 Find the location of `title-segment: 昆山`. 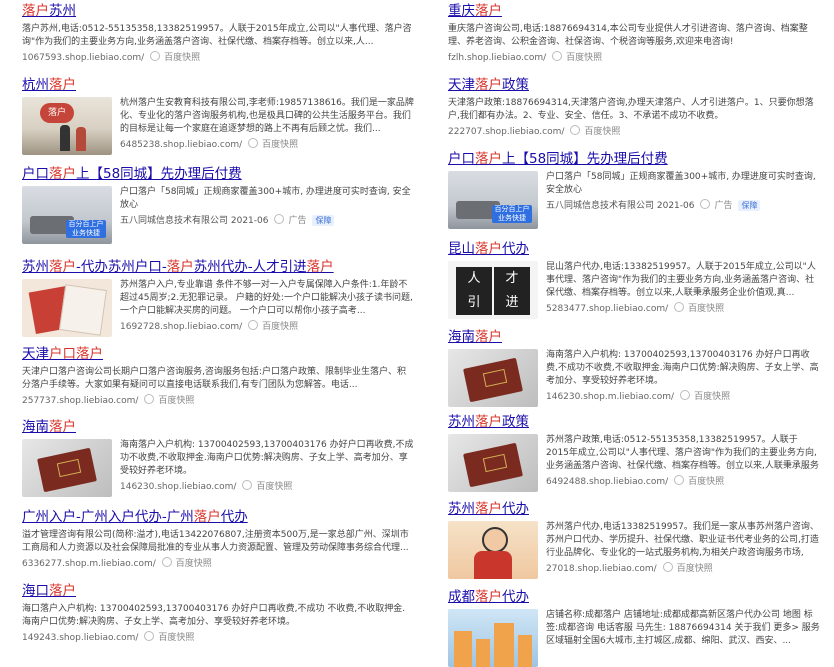

title-segment: 昆山 is located at coordinates (461, 249).